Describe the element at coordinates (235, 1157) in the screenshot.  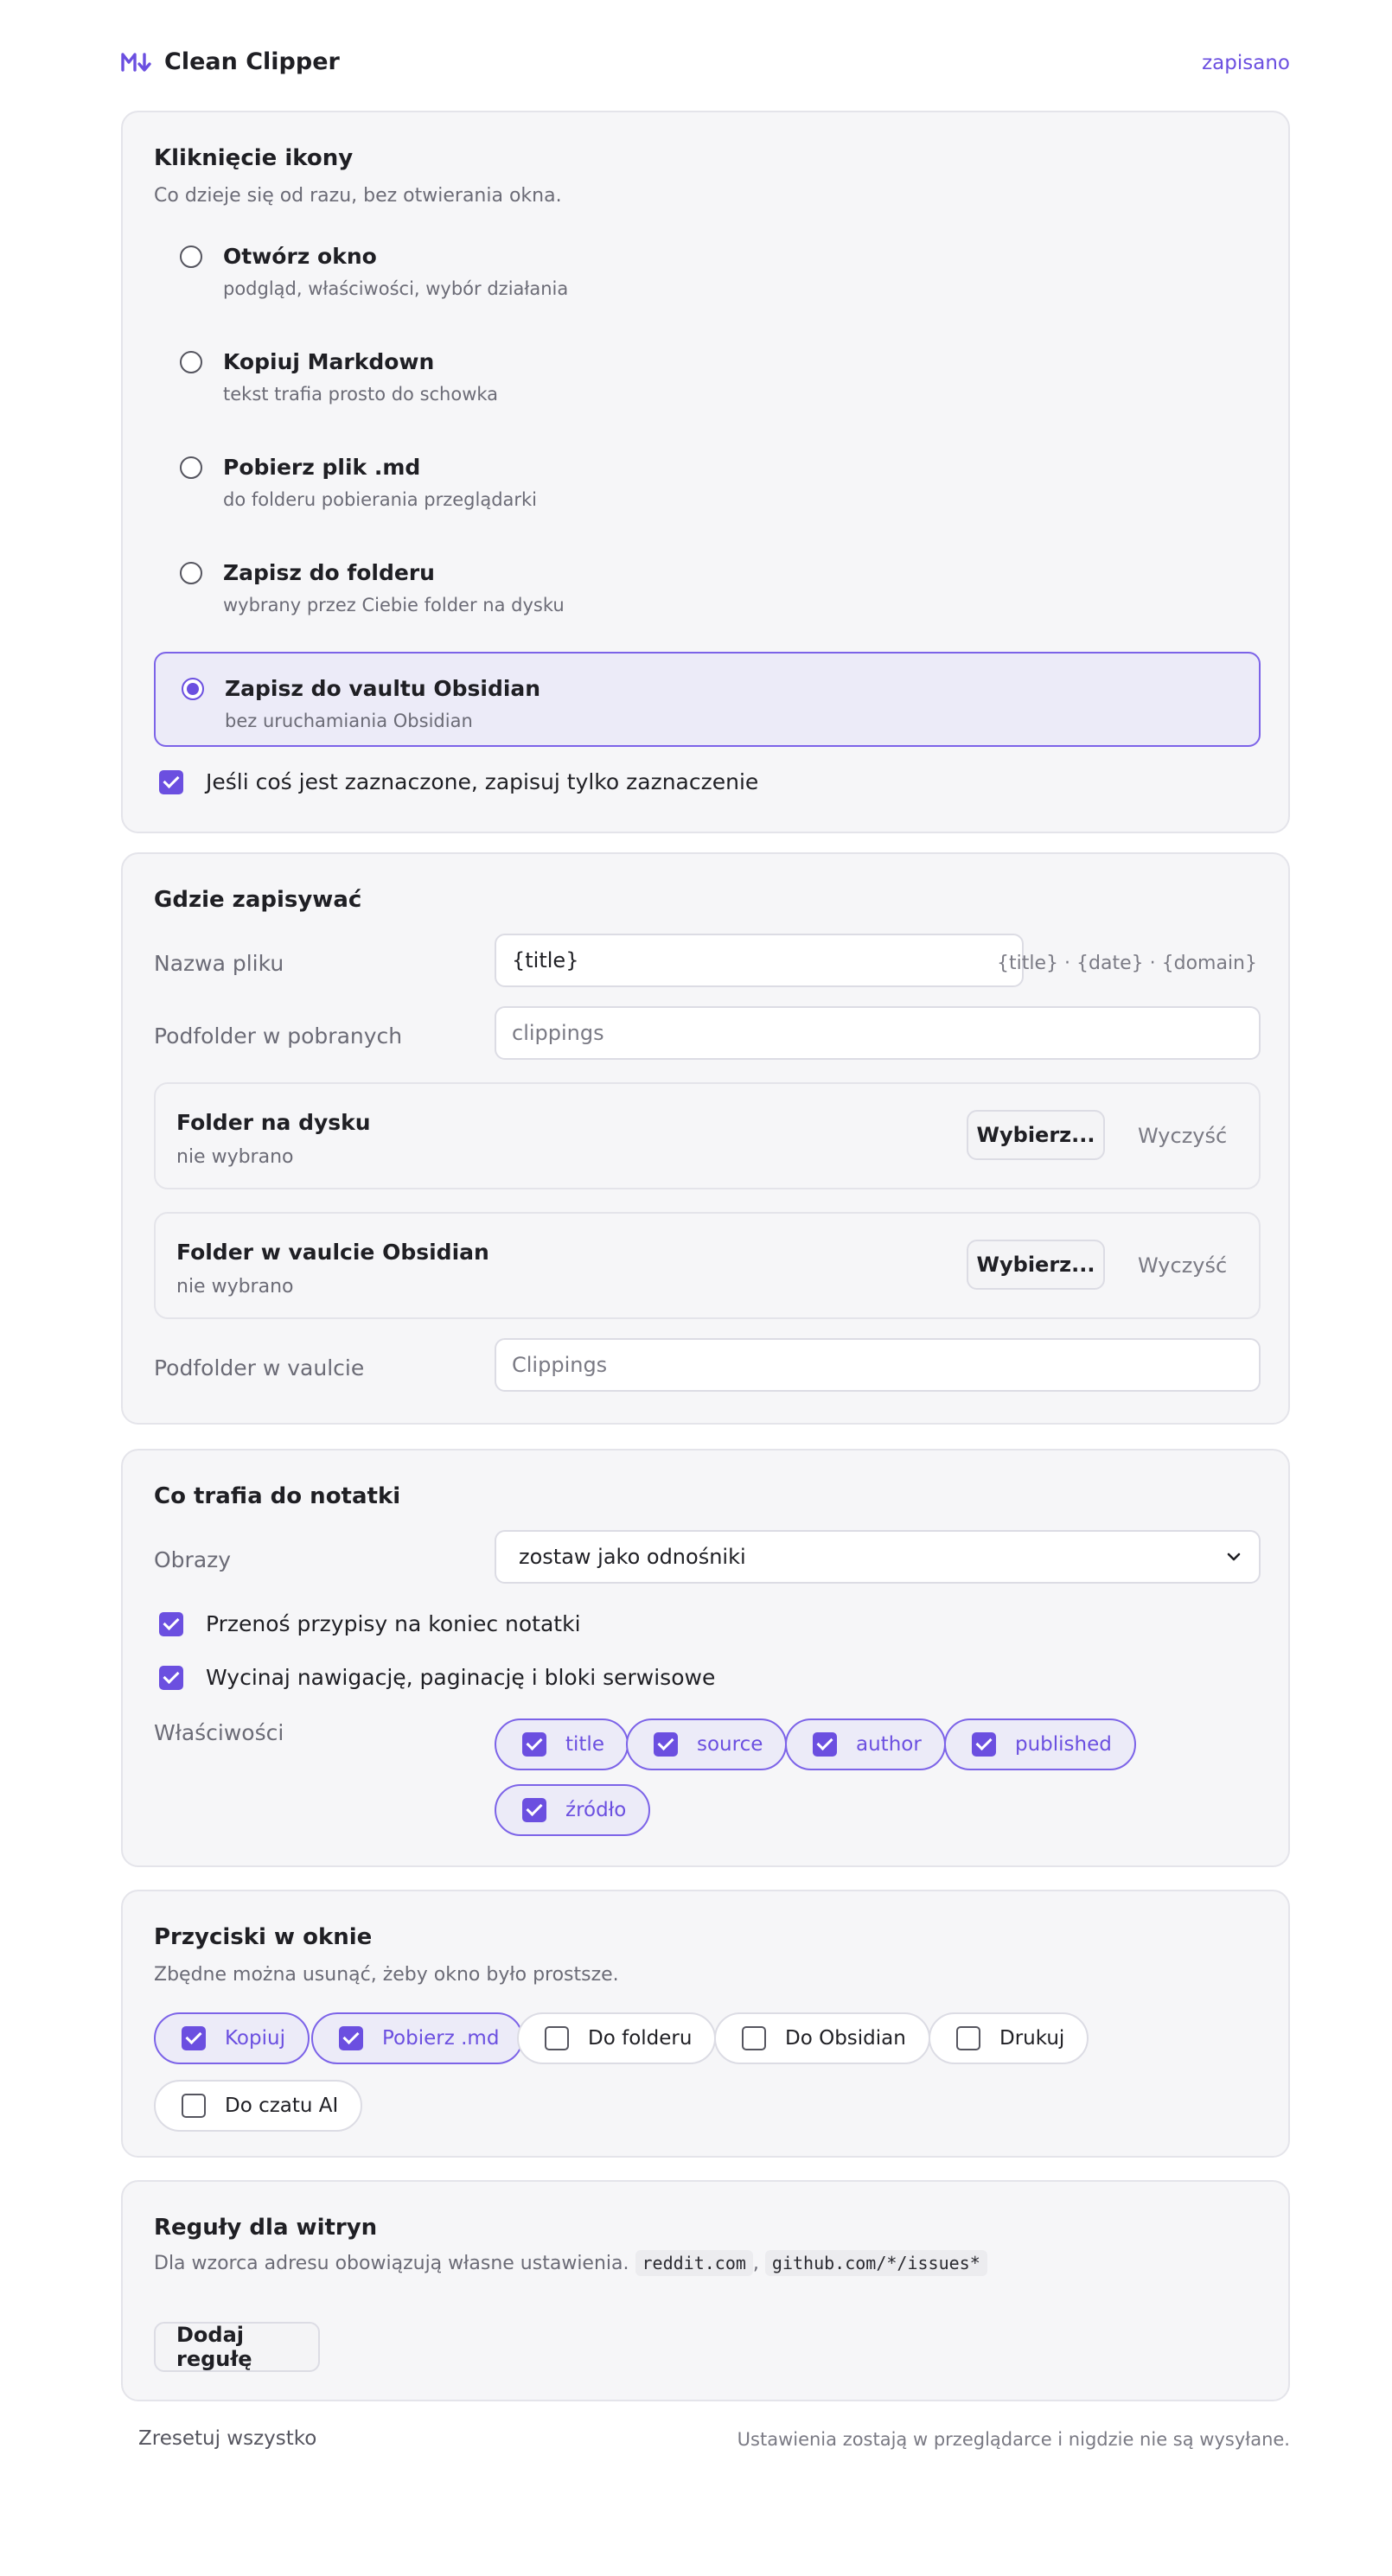
I see `disk-folder-status: nie wybrano` at that location.